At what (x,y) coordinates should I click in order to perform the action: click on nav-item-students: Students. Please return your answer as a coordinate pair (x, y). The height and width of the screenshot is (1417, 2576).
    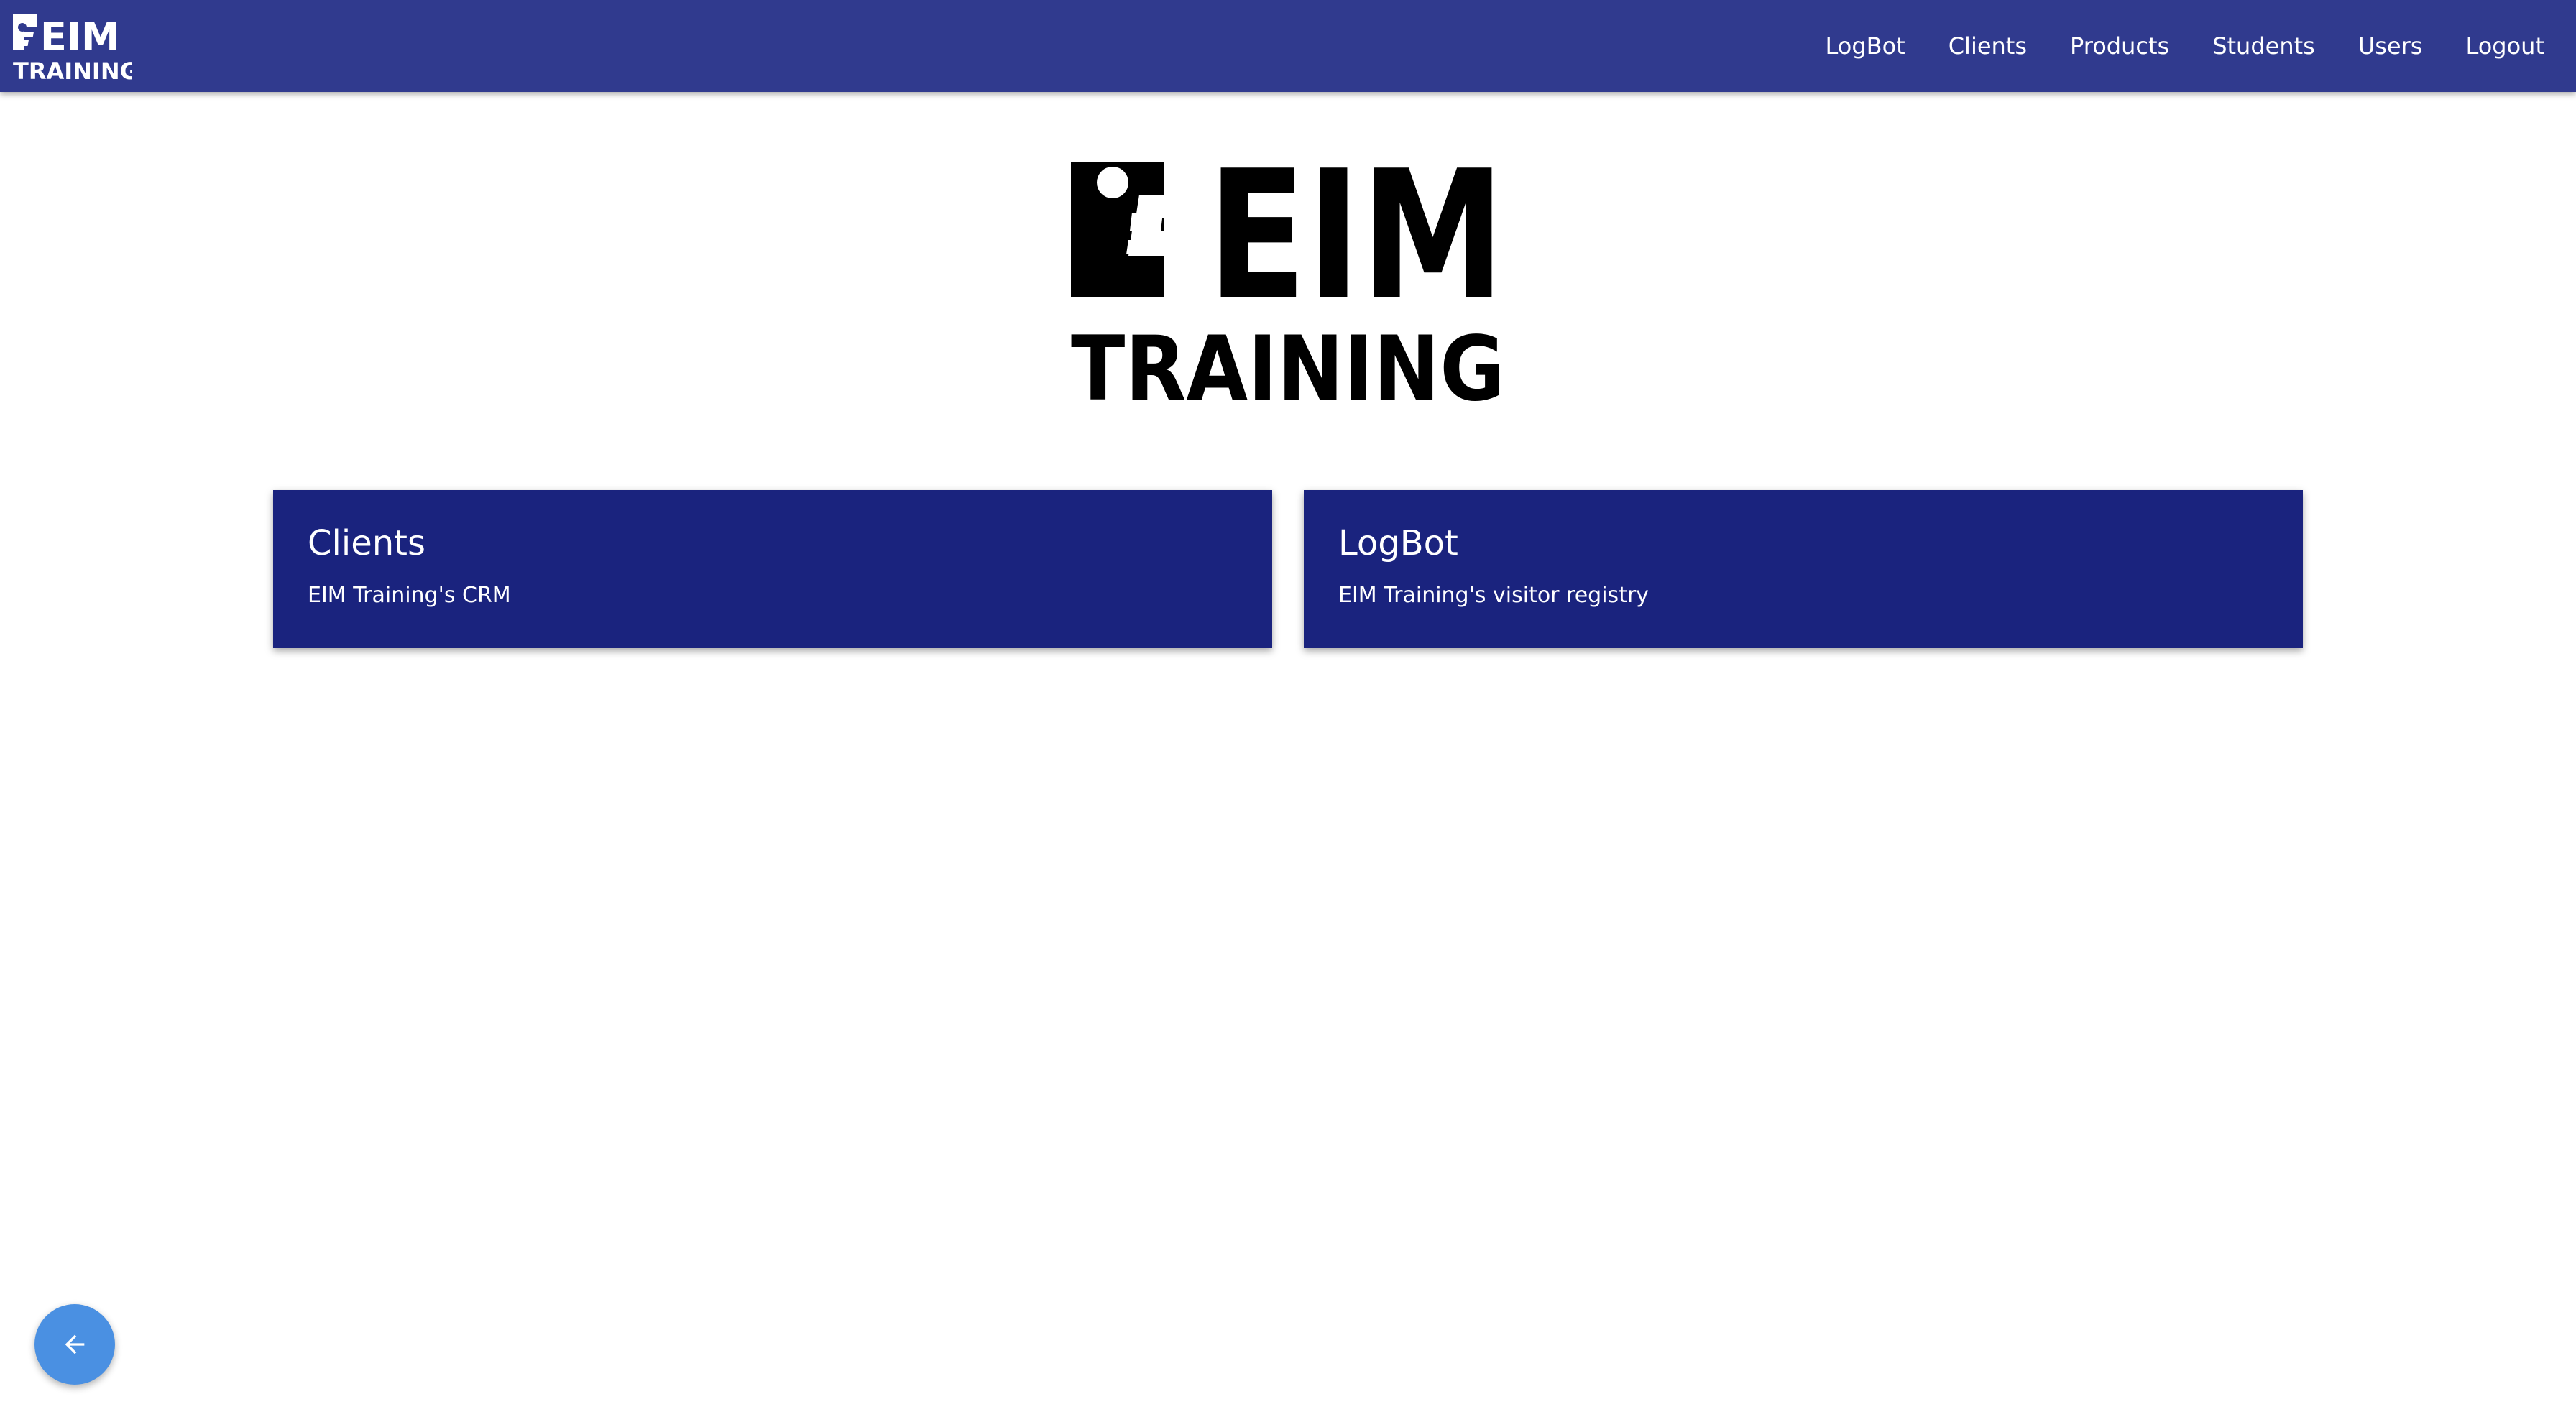
    Looking at the image, I should click on (2264, 46).